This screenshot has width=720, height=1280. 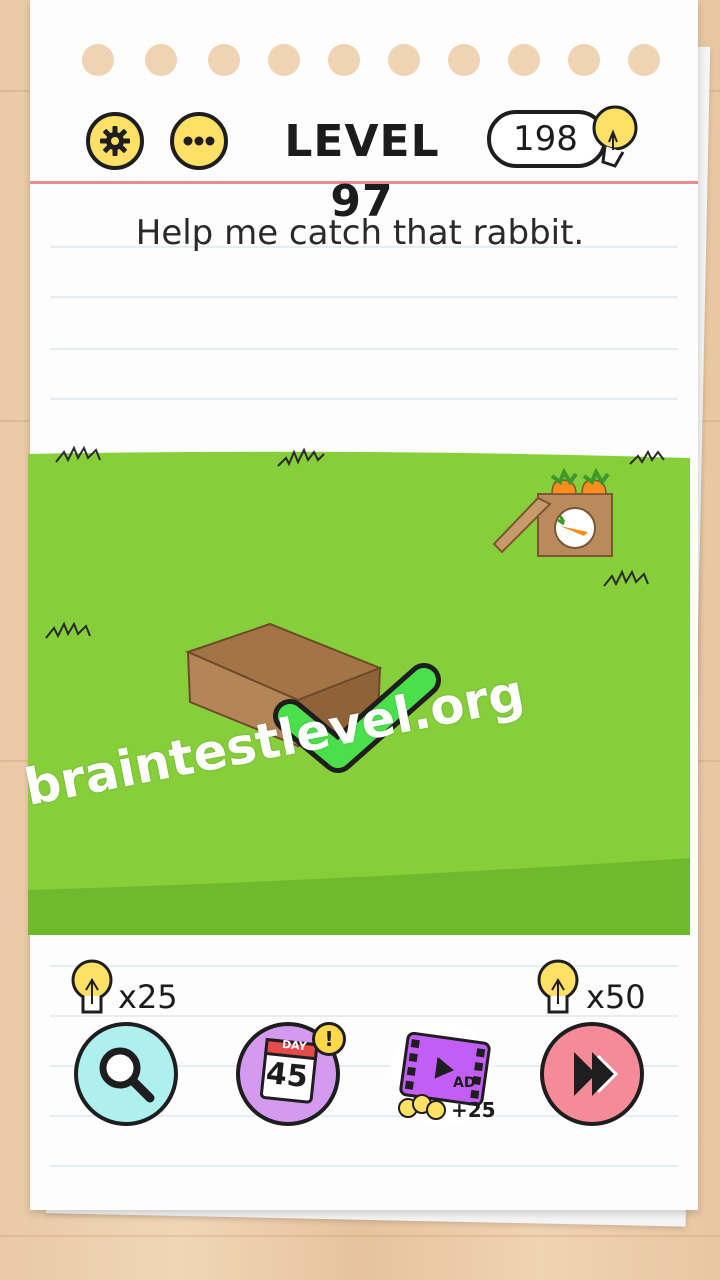 I want to click on settings-button, so click(x=115, y=141).